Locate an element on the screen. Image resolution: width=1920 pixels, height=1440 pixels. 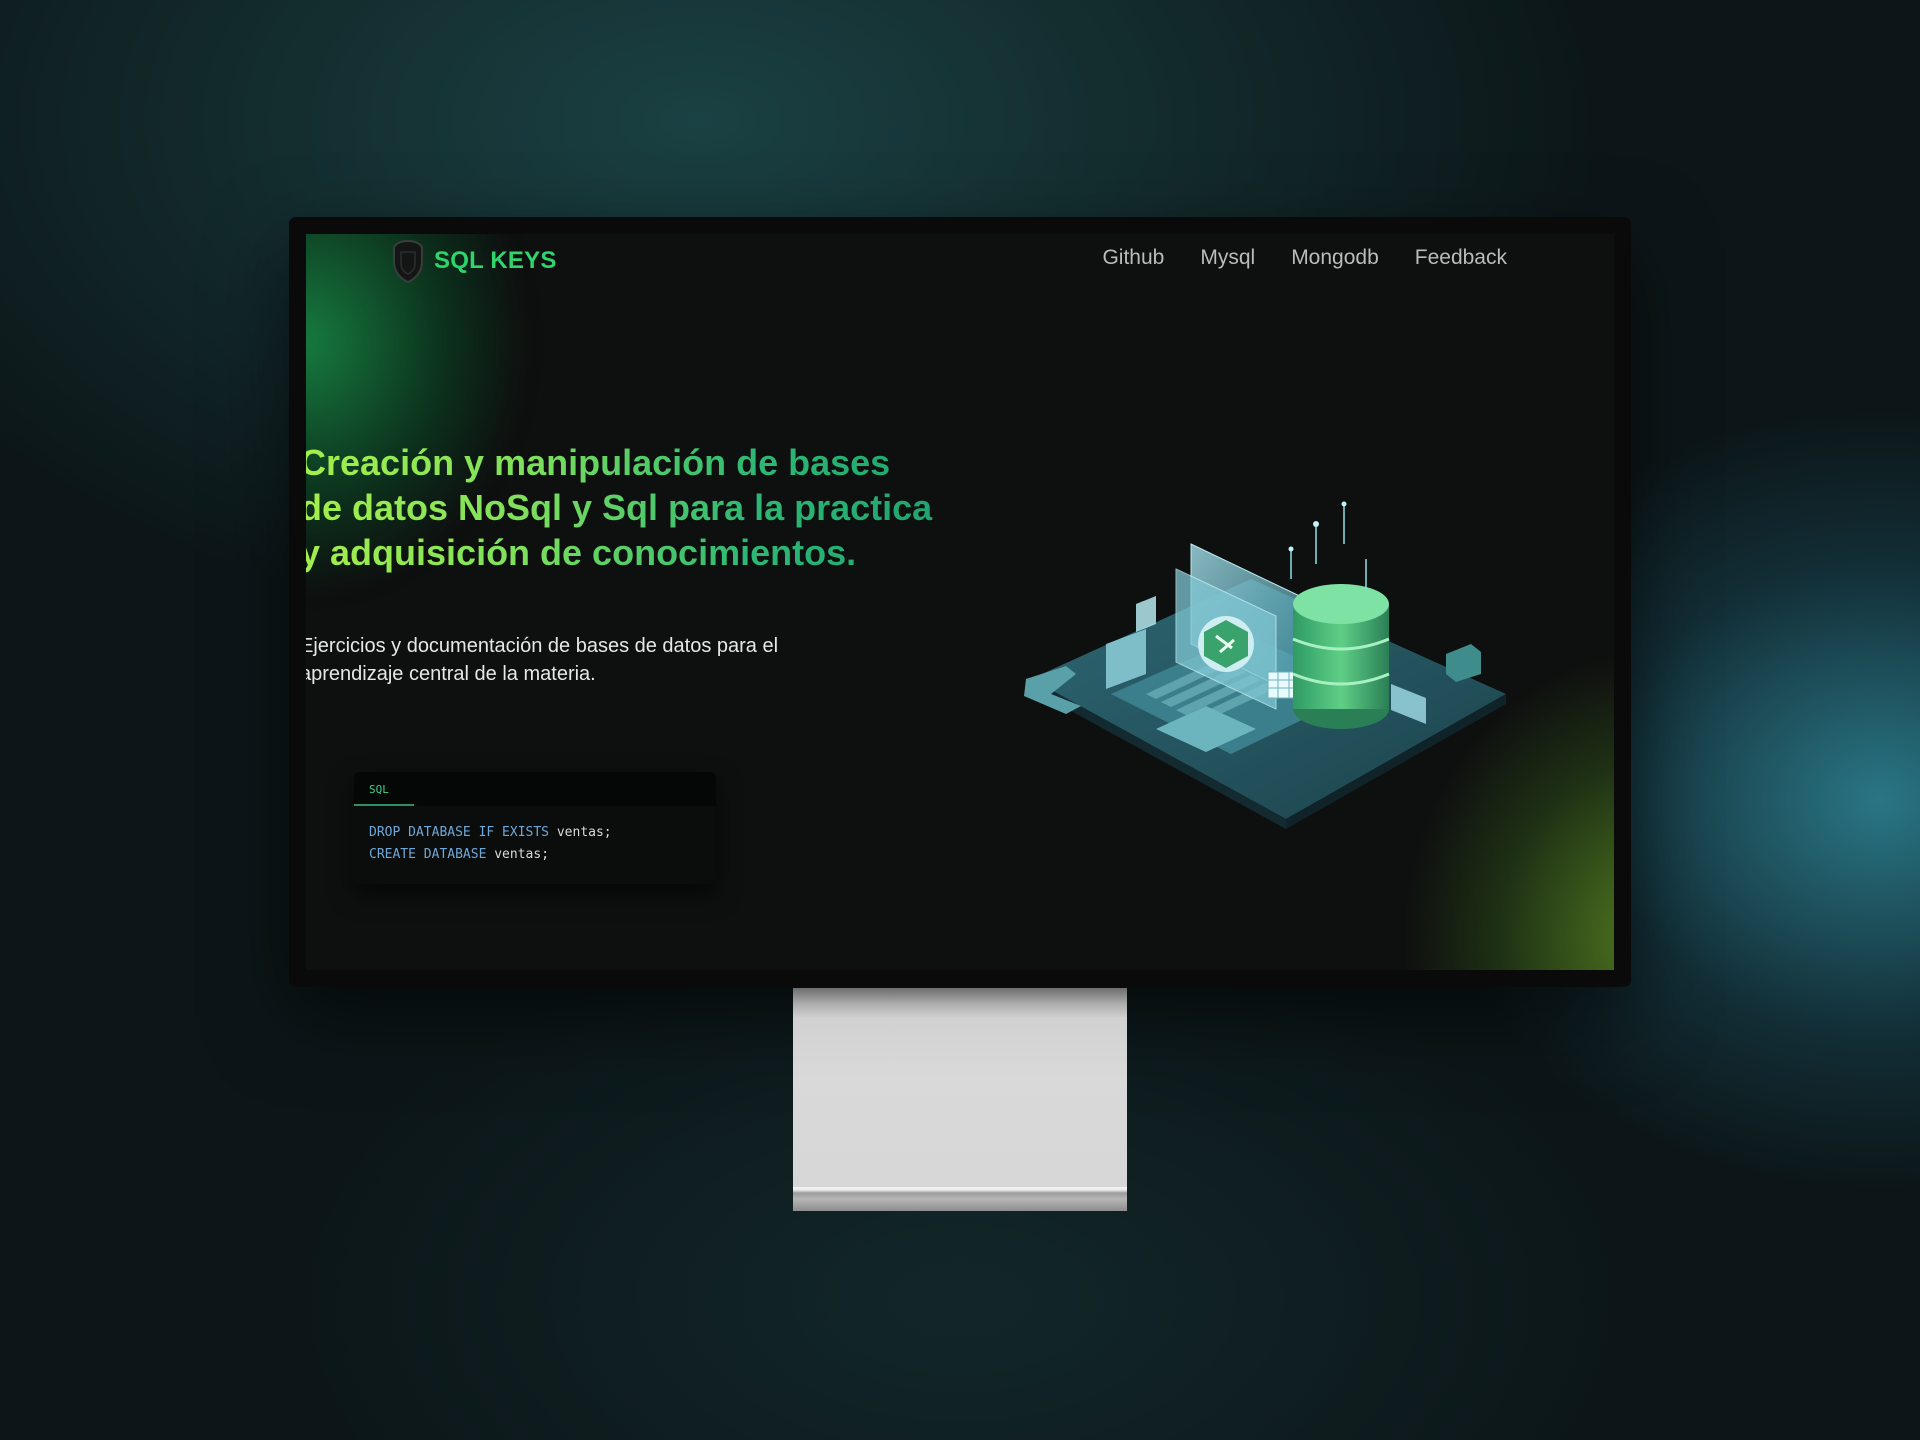
nav-link-mongodb: Mongodb is located at coordinates (1335, 258).